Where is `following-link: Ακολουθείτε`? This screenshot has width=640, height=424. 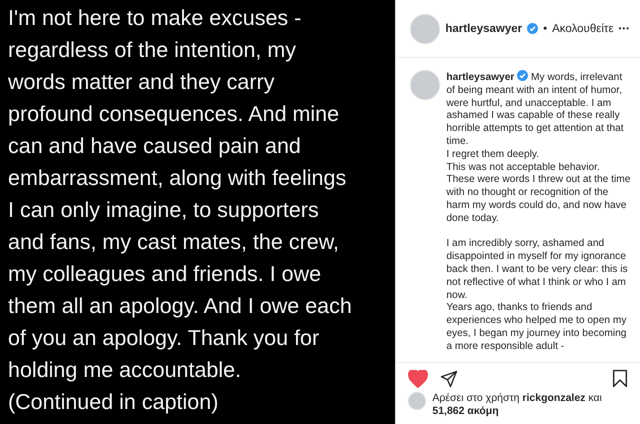 following-link: Ακολουθείτε is located at coordinates (583, 28).